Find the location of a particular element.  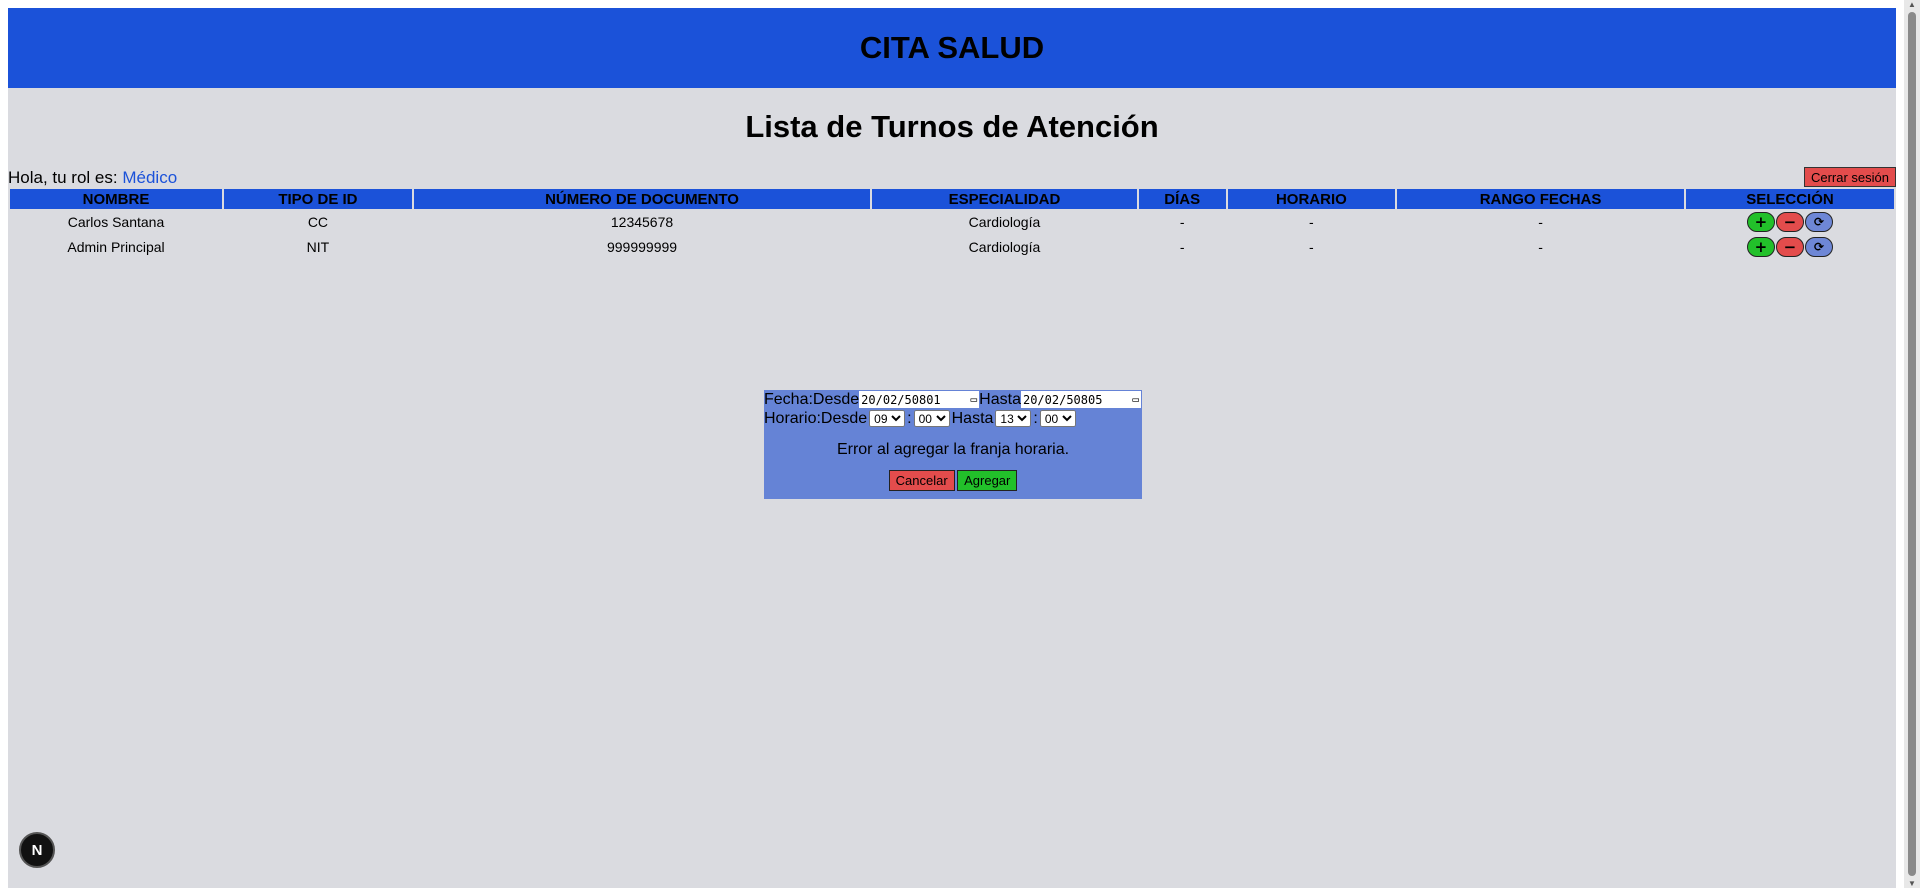

fecha-desde-label: Desde is located at coordinates (836, 399).